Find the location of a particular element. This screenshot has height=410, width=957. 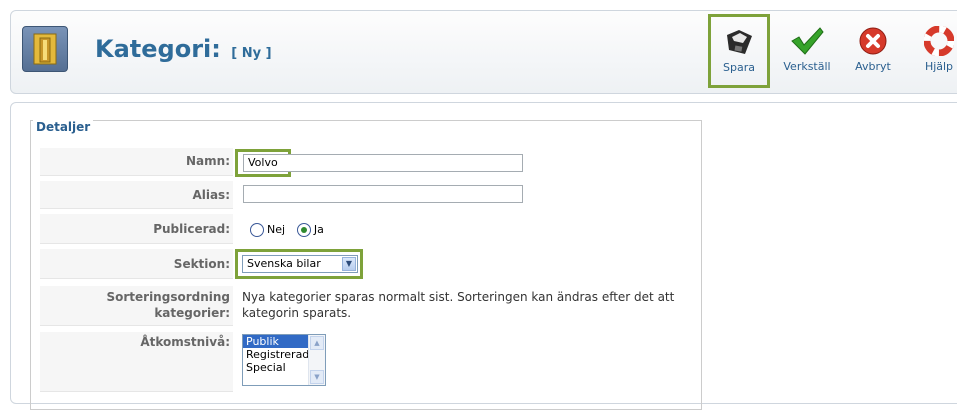

listbox-scrollbar: ▲ ▼ is located at coordinates (316, 360).